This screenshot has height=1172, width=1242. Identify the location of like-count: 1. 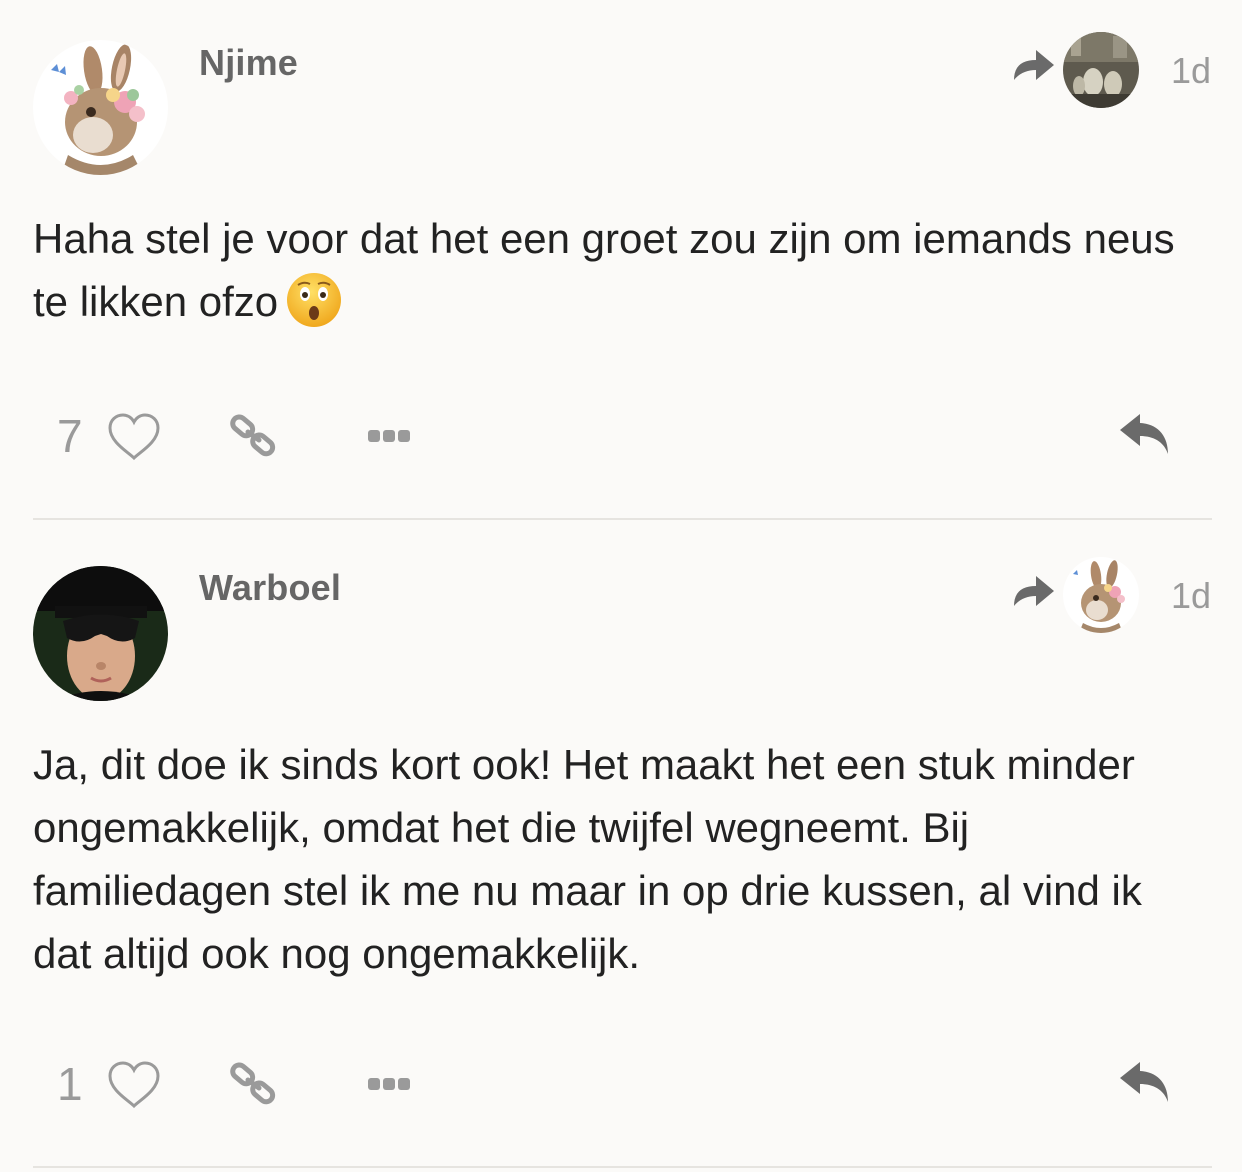
(70, 1084).